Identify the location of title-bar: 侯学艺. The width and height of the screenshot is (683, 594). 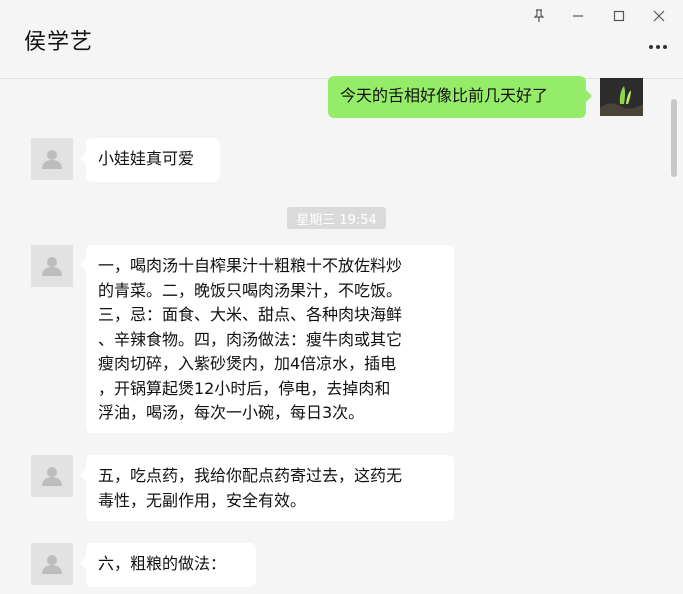
(341, 39).